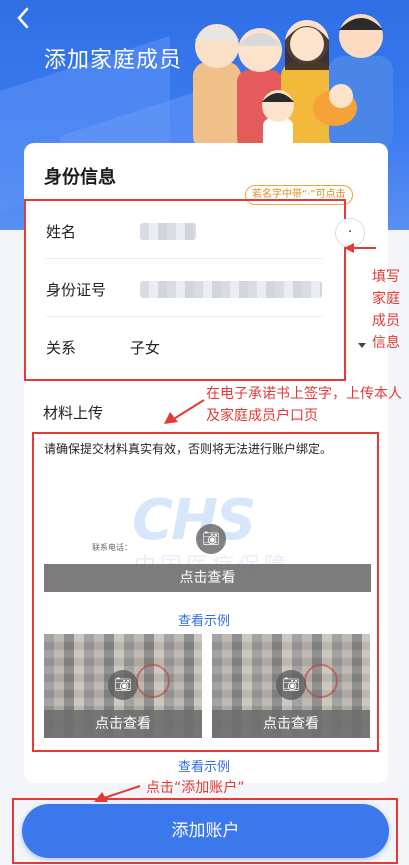  What do you see at coordinates (24, 18) in the screenshot?
I see `back-icon` at bounding box center [24, 18].